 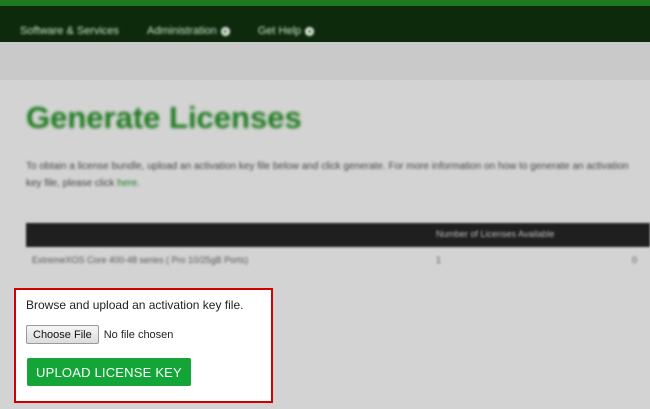 What do you see at coordinates (495, 234) in the screenshot?
I see `column-header-available: Number of Licenses Available` at bounding box center [495, 234].